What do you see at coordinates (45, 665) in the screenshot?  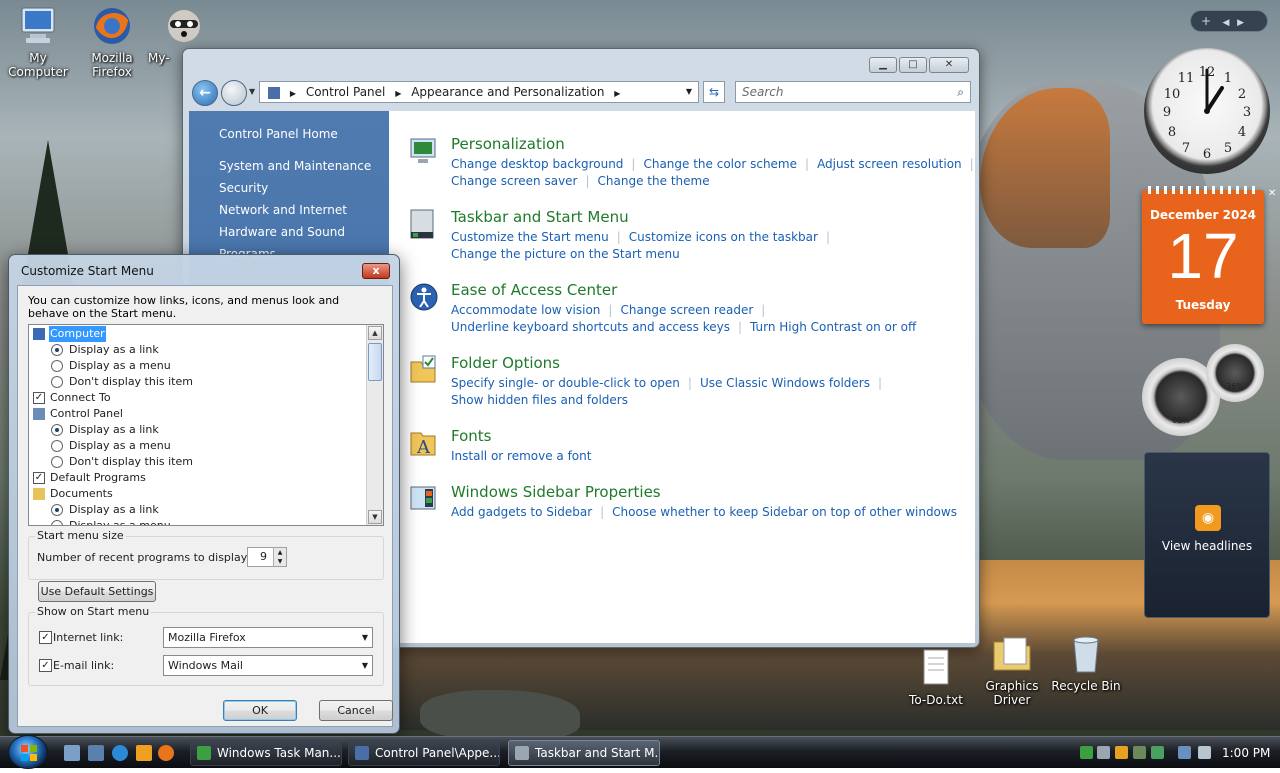 I see `email-link-checkbox: ✓` at bounding box center [45, 665].